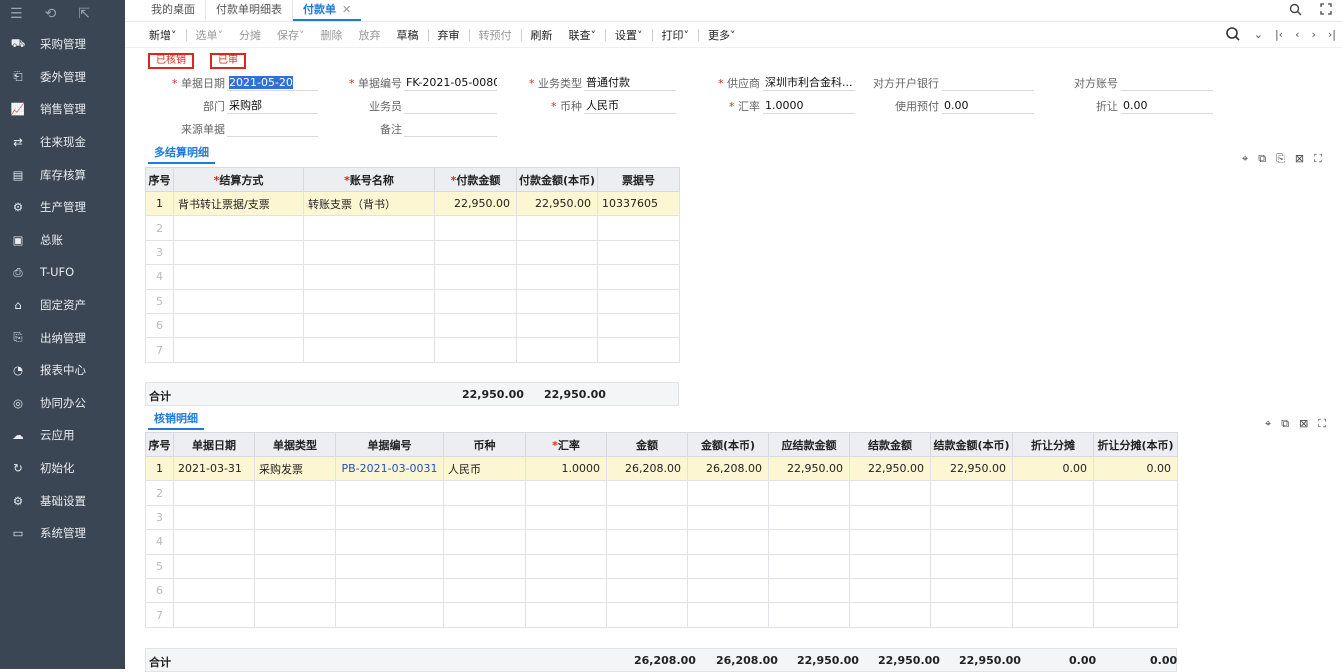 The height and width of the screenshot is (672, 1342). Describe the element at coordinates (1297, 34) in the screenshot. I see `prev-record-icon: ‹` at that location.